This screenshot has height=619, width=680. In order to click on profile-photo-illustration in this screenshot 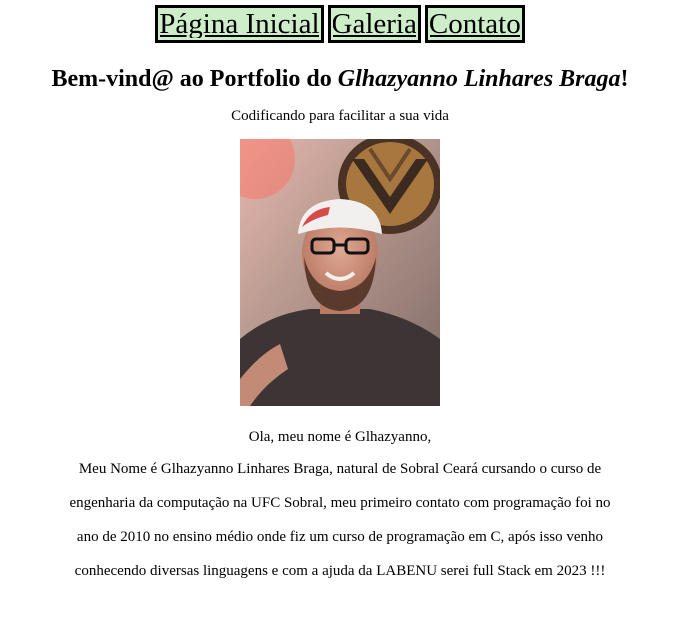, I will do `click(340, 272)`.